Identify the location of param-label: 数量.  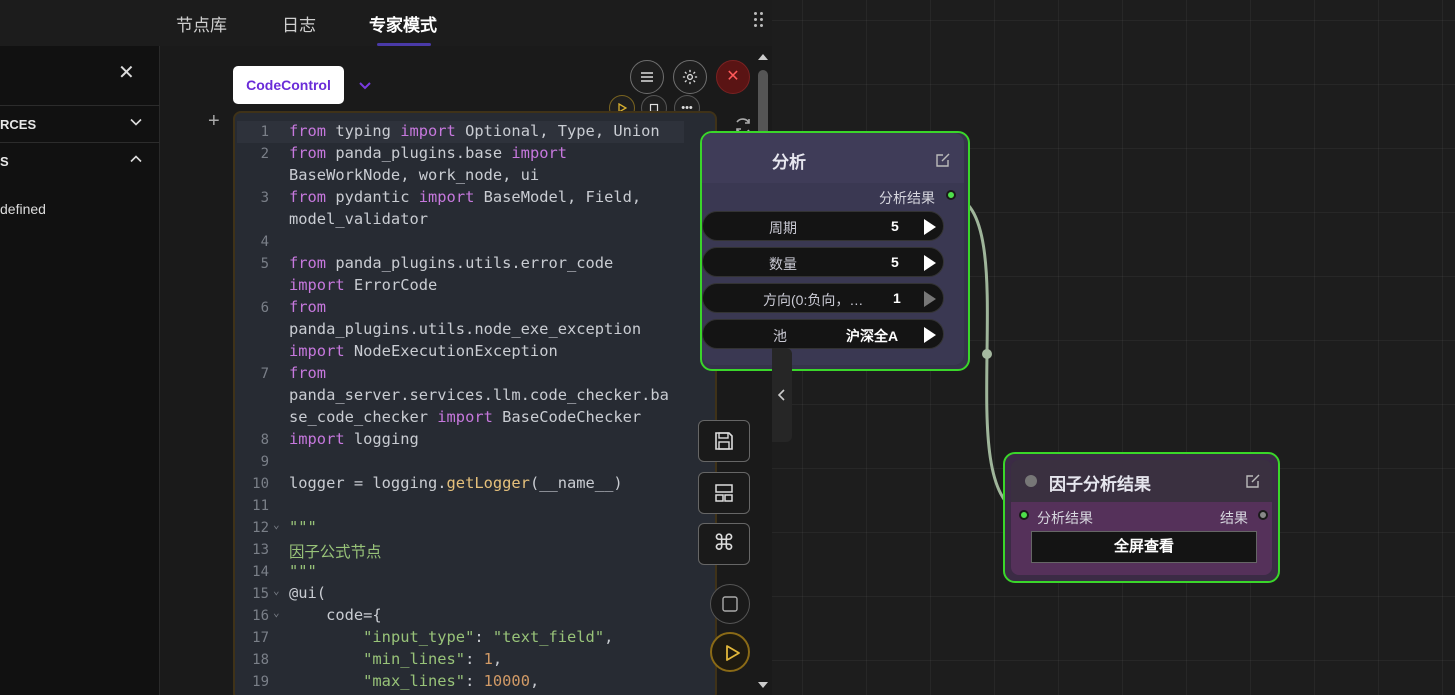
(783, 264).